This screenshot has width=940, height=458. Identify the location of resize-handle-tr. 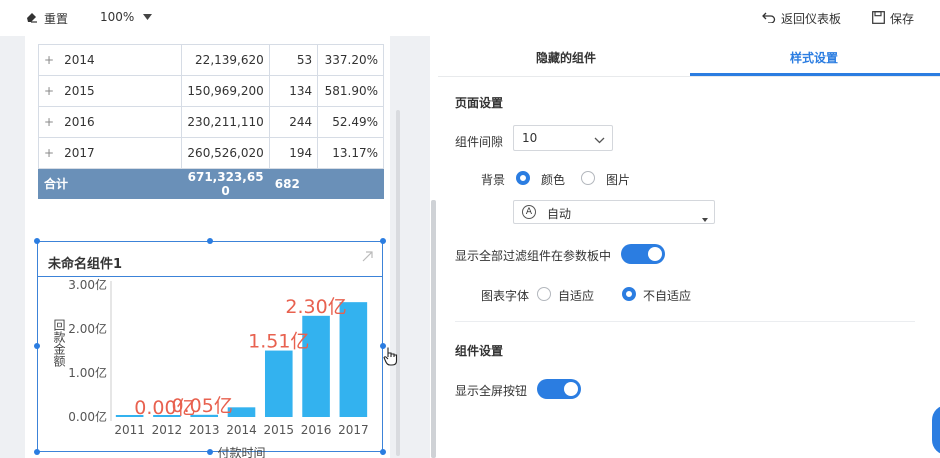
(383, 241).